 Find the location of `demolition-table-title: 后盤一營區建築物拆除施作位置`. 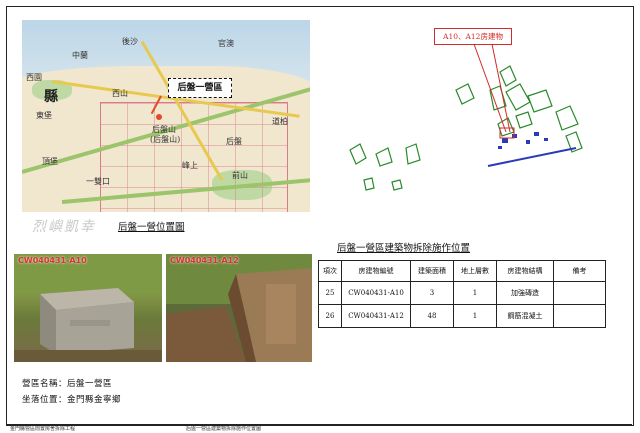

demolition-table-title: 后盤一營區建築物拆除施作位置 is located at coordinates (404, 248).